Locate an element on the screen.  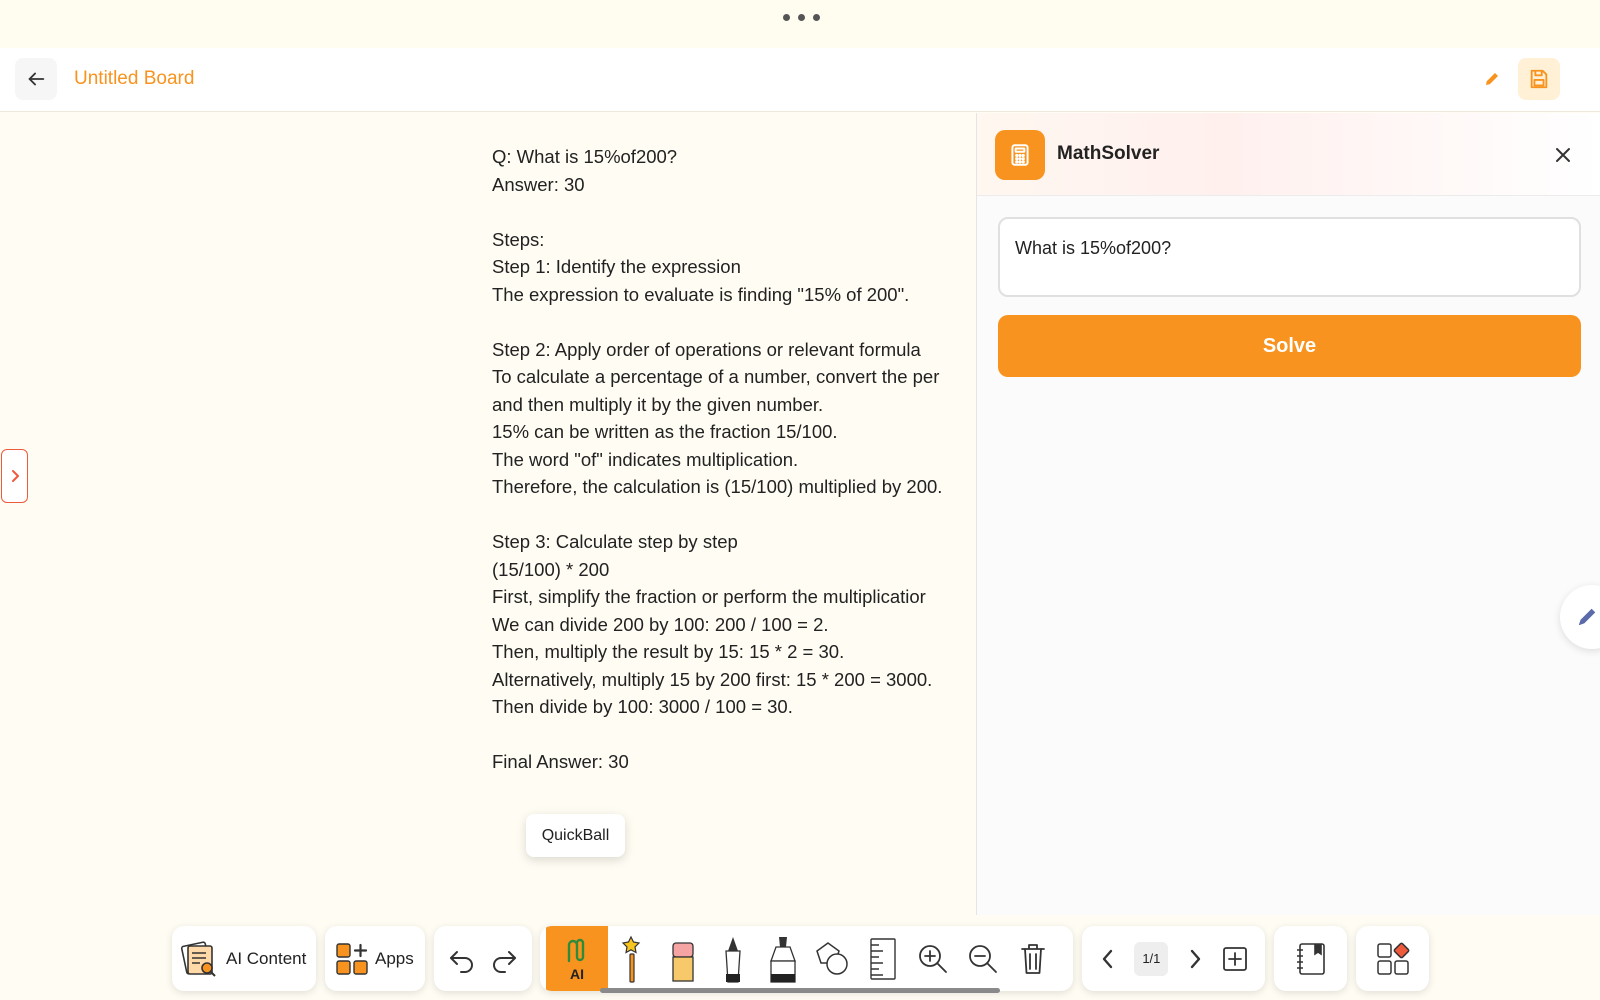
solution-line: Then divide by 100: 3000 / 100 = 30. is located at coordinates (642, 706).